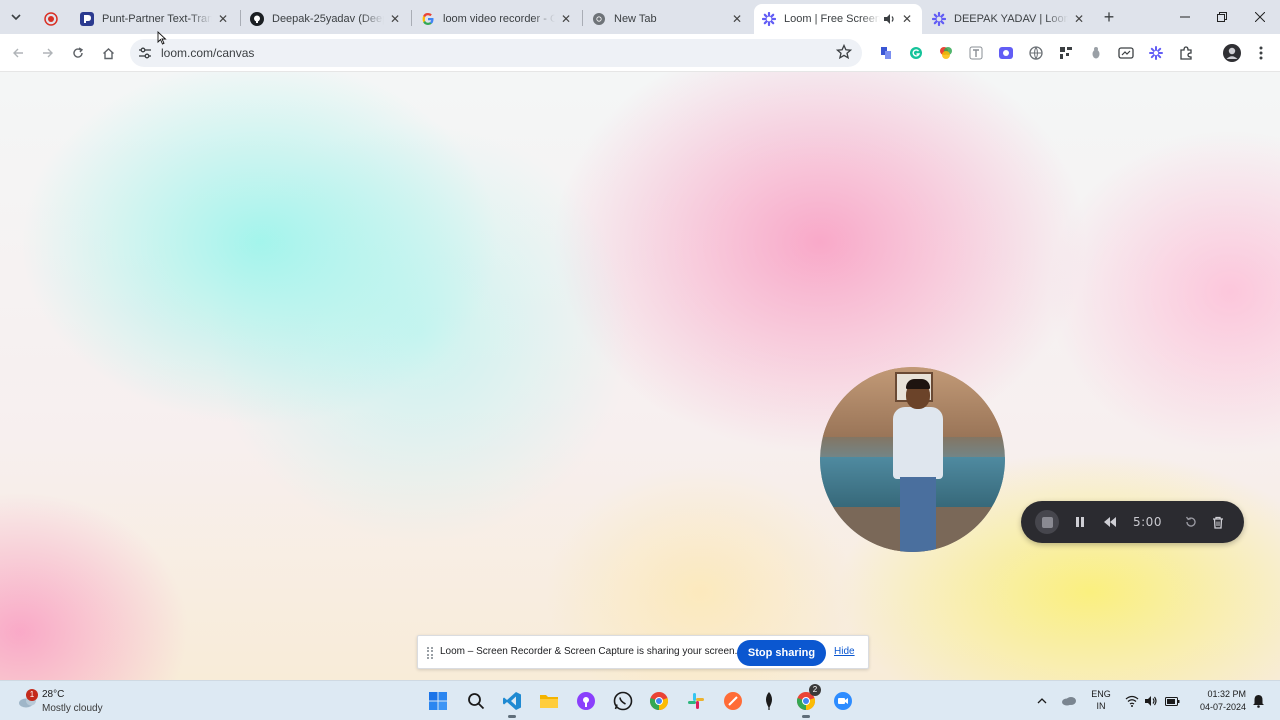 The image size is (1280, 720). What do you see at coordinates (1191, 522) in the screenshot?
I see `restart-button` at bounding box center [1191, 522].